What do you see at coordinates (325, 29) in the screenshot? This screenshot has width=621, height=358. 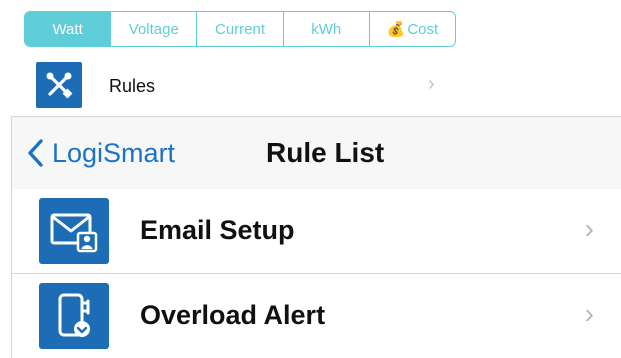 I see `tab-kwh: kWh` at bounding box center [325, 29].